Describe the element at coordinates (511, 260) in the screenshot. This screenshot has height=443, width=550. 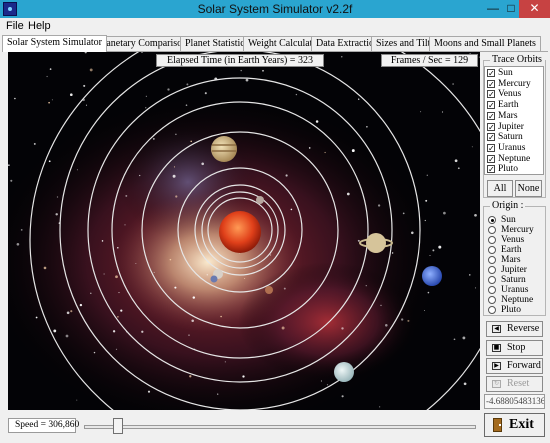
I see `origin-label: Mars` at that location.